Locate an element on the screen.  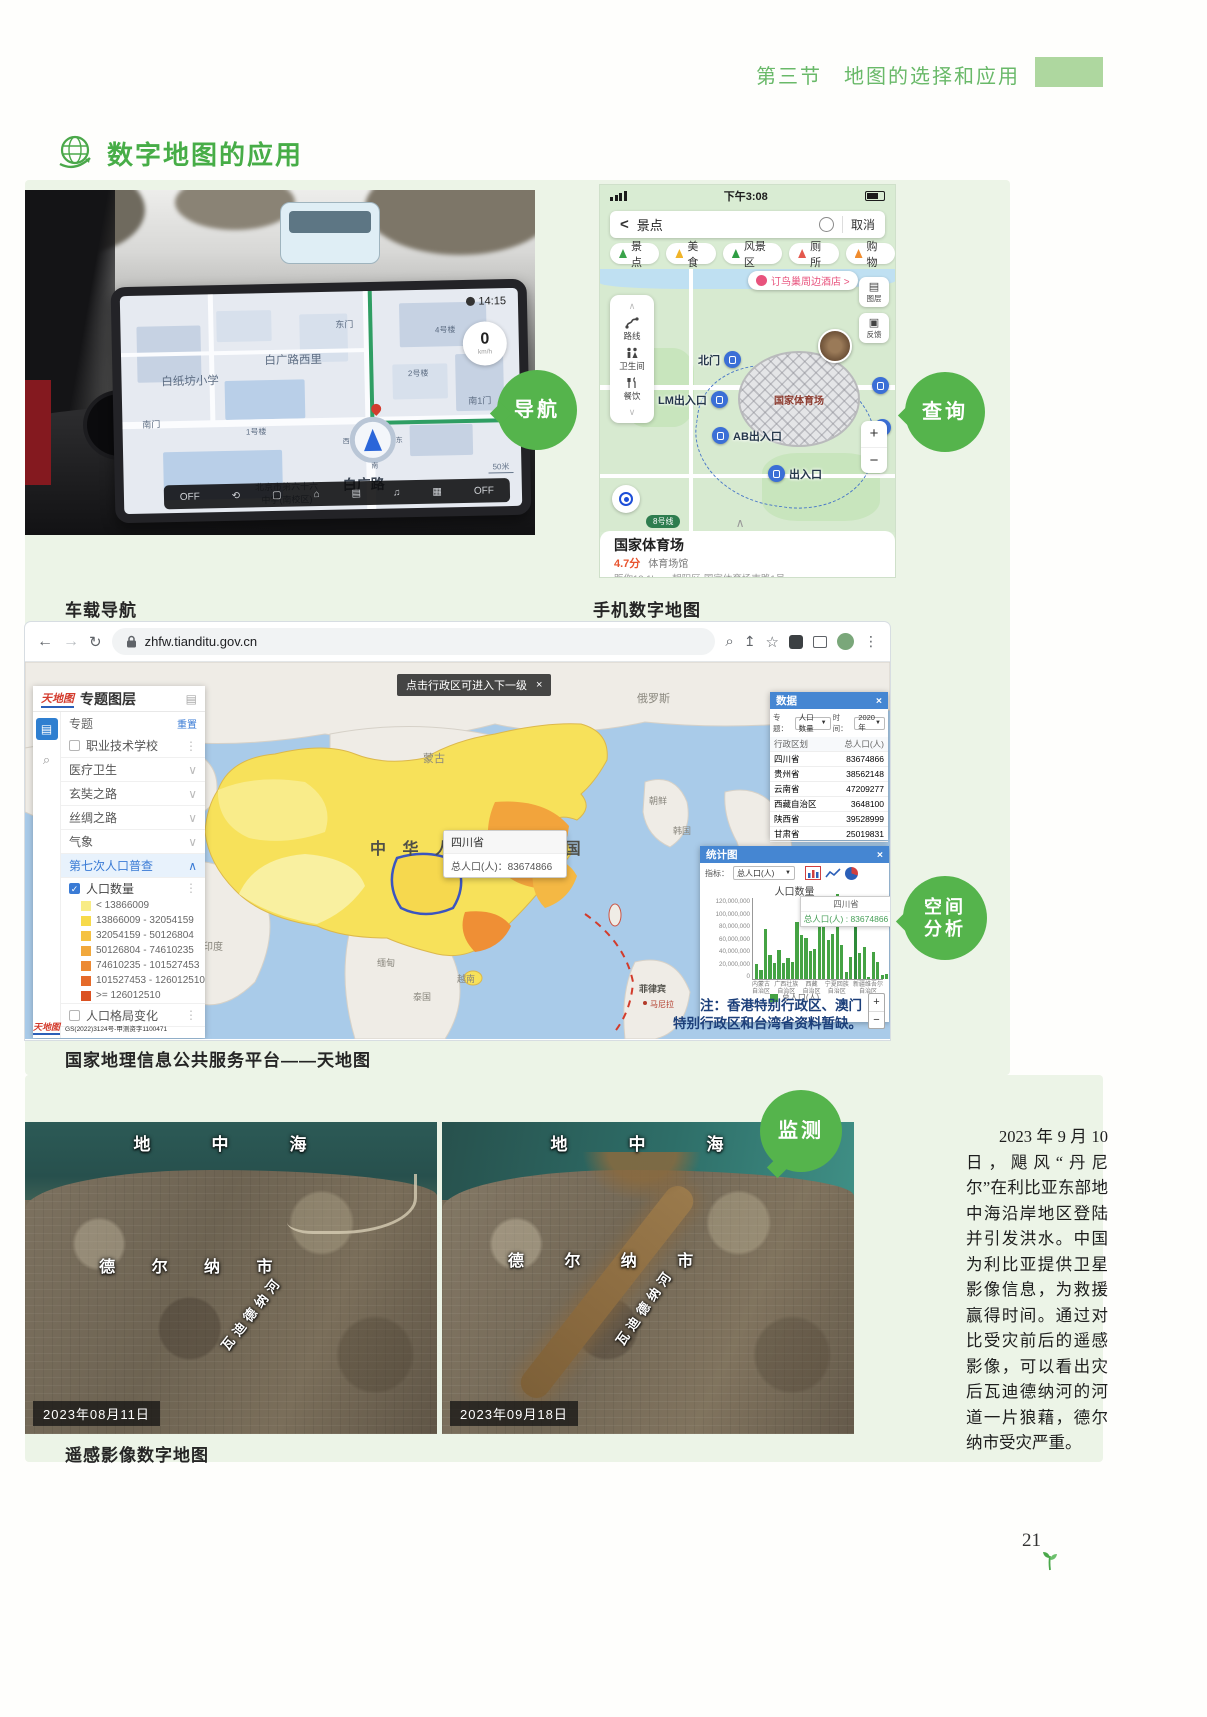
hotel-promo-pill: 订鸟巢周边酒店 > is located at coordinates (803, 280).